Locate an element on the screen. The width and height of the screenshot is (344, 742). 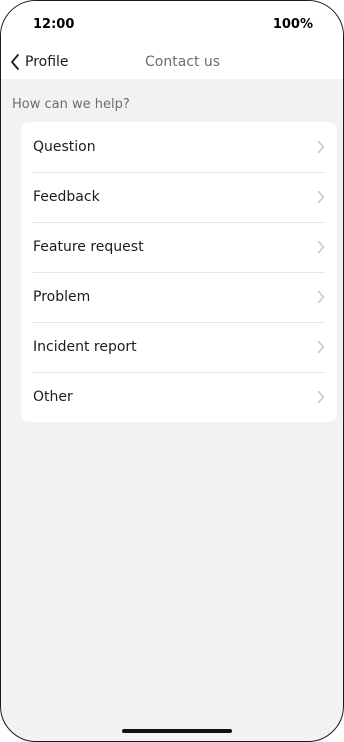
home-indicator is located at coordinates (177, 731).